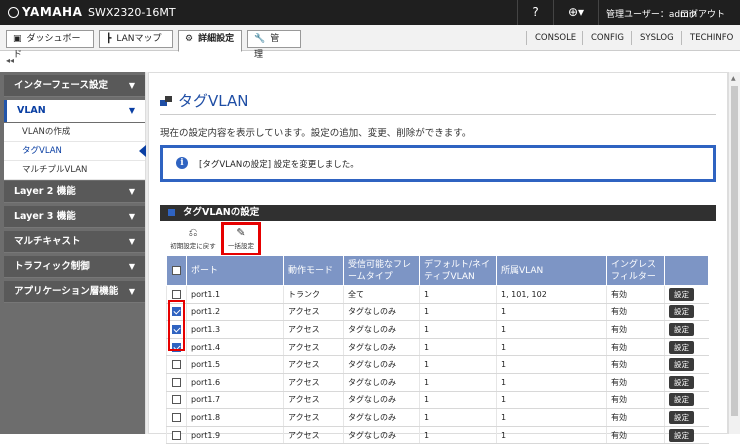  I want to click on tab-advanced-settings: ⚙ 詳細設定, so click(210, 41).